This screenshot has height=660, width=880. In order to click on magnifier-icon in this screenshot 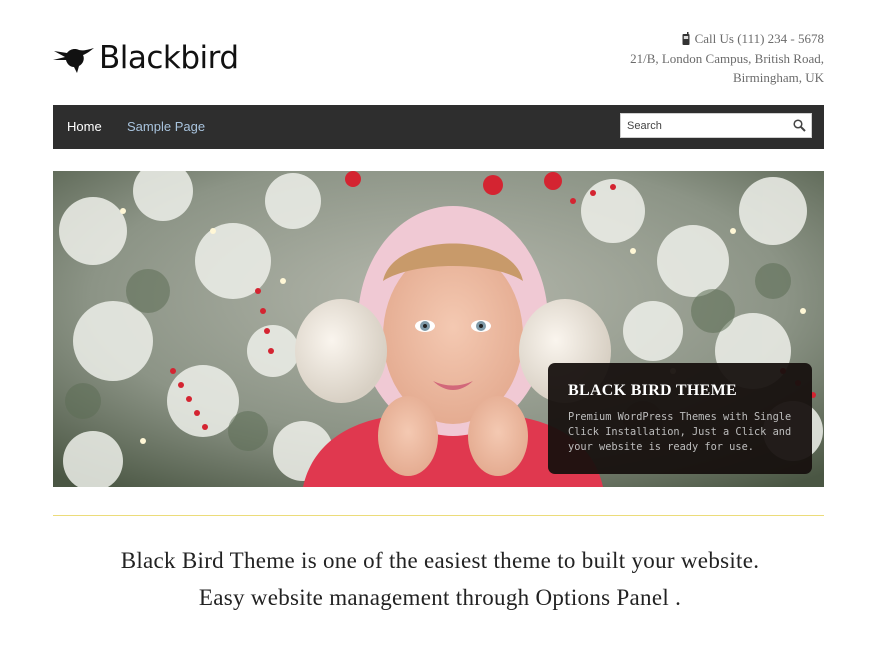, I will do `click(799, 125)`.